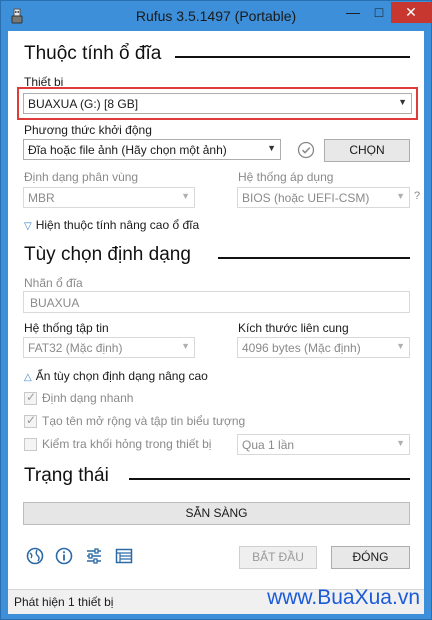 Image resolution: width=432 pixels, height=620 pixels. What do you see at coordinates (93, 53) in the screenshot?
I see `drive-properties-heading: Thuộc tính ổ đĩa` at bounding box center [93, 53].